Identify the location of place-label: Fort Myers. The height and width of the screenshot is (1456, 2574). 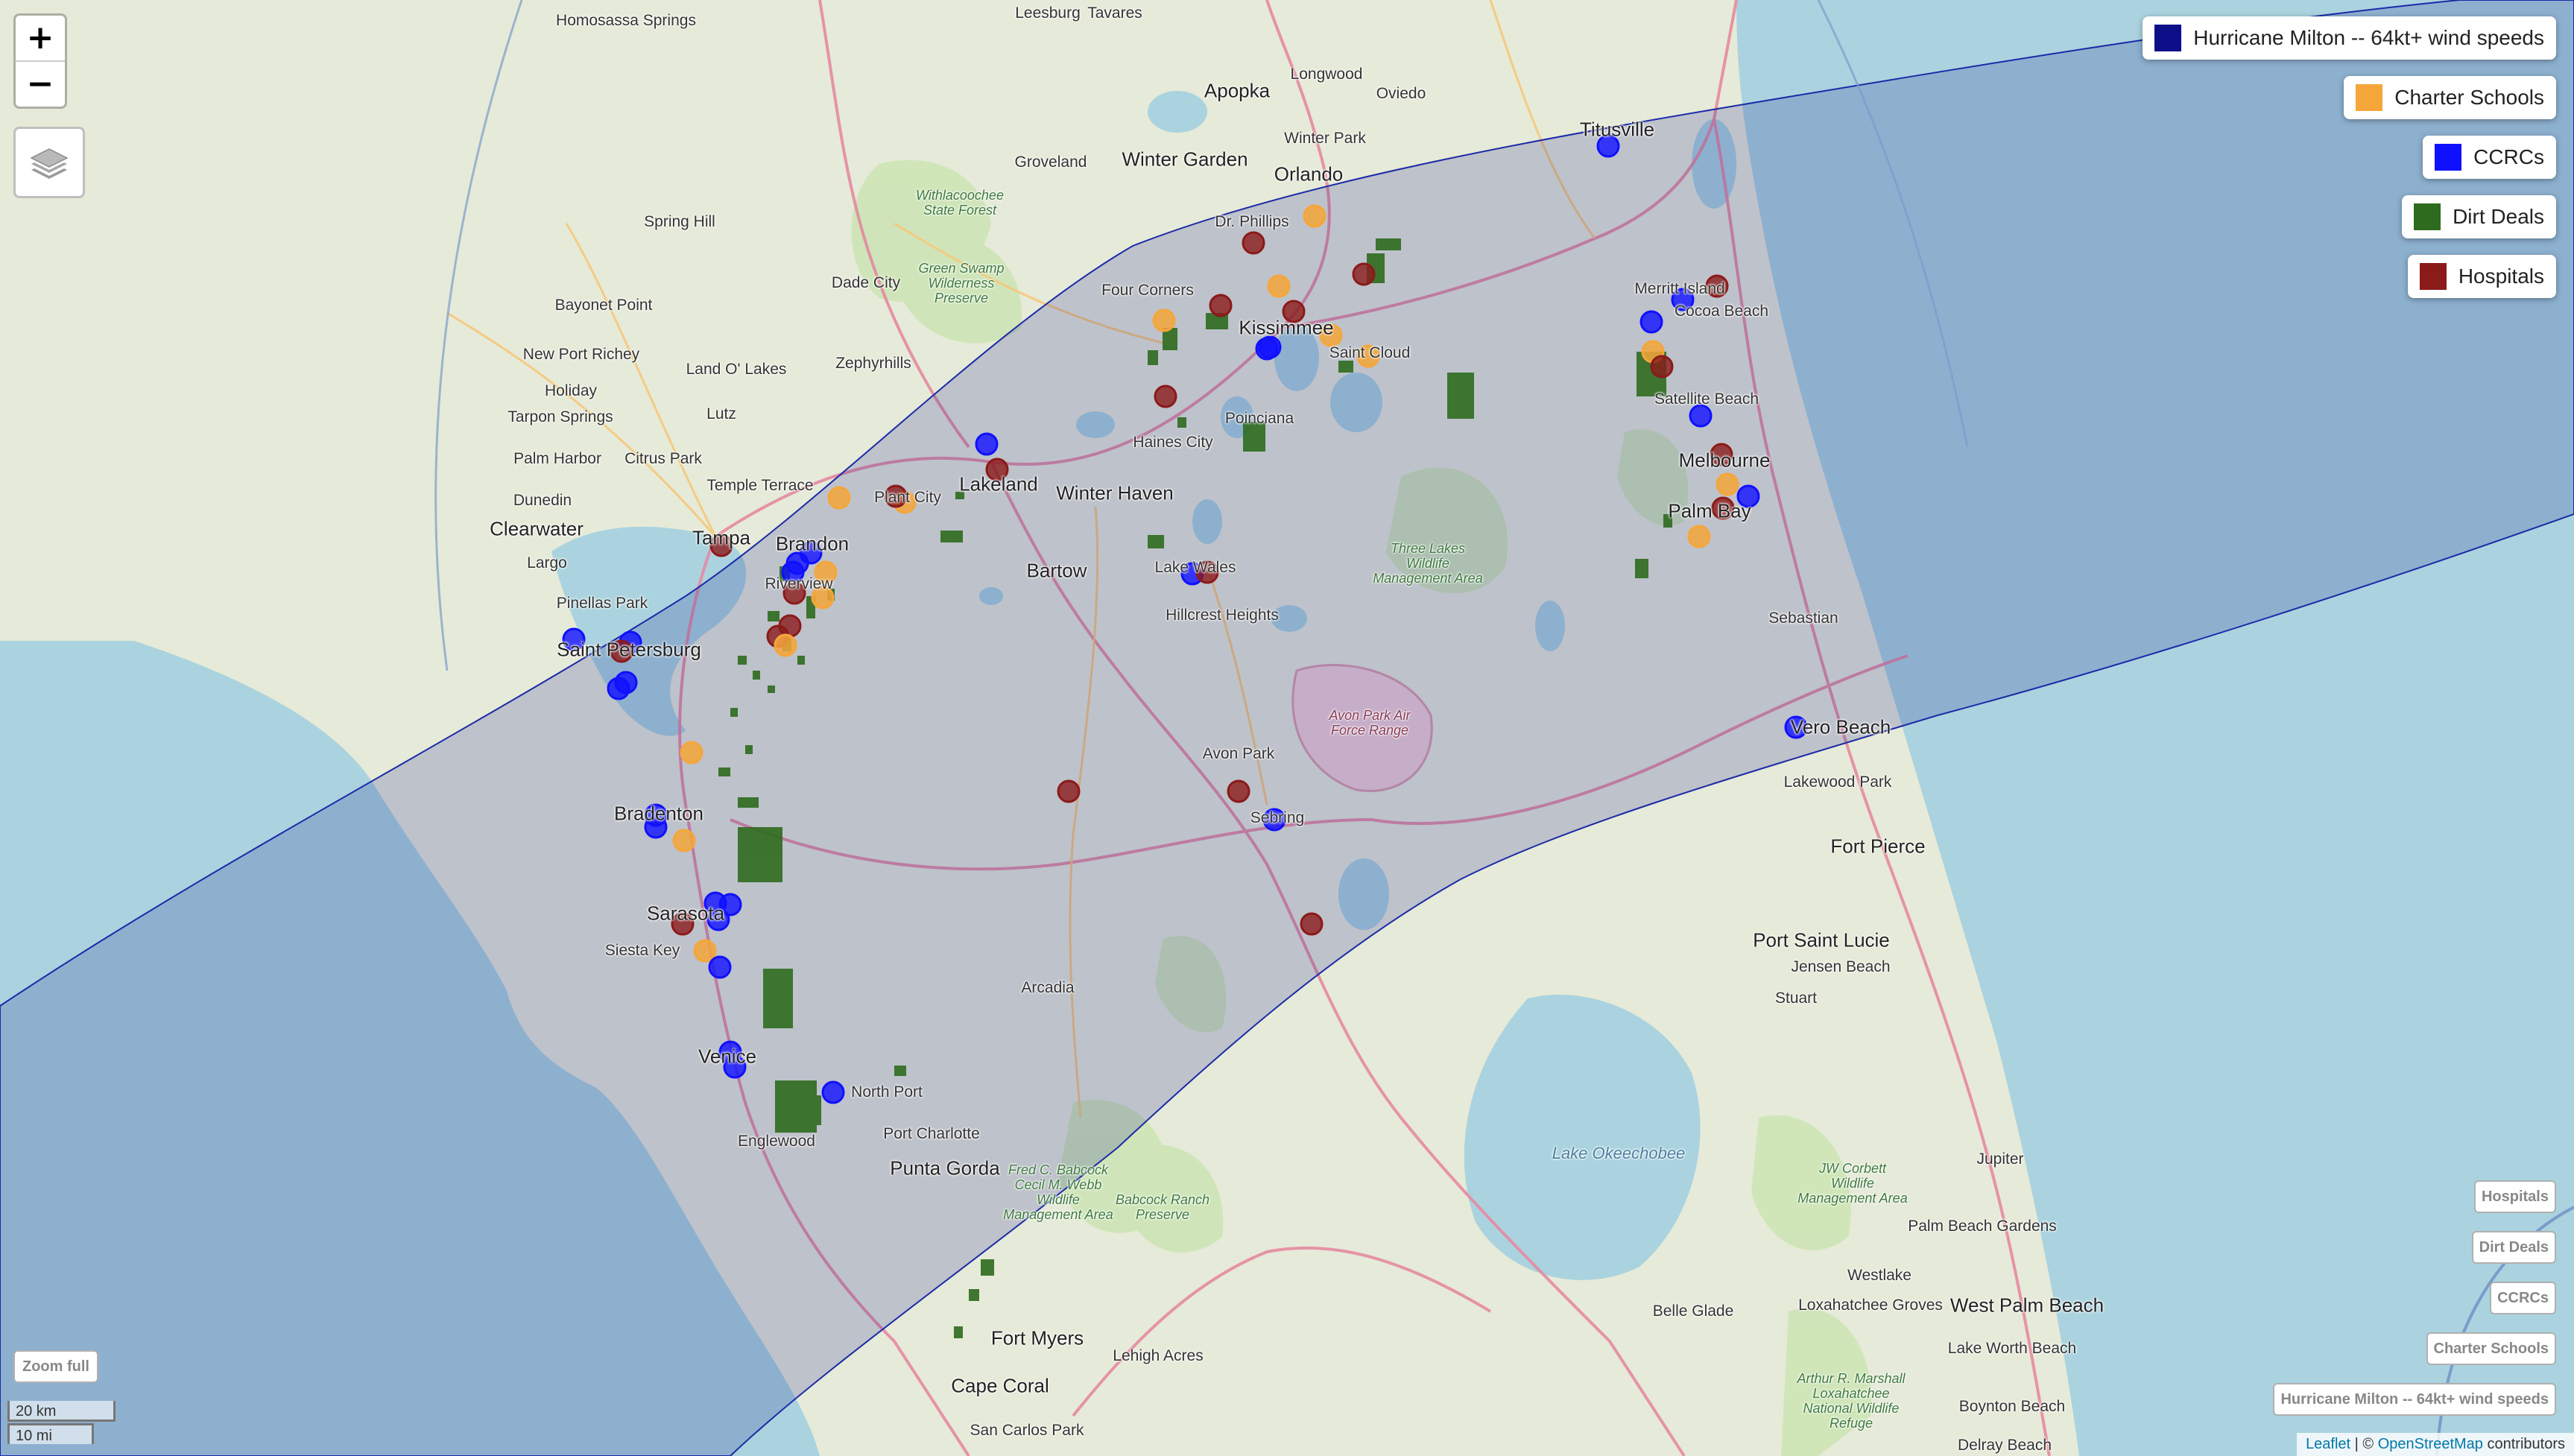
(1037, 1337).